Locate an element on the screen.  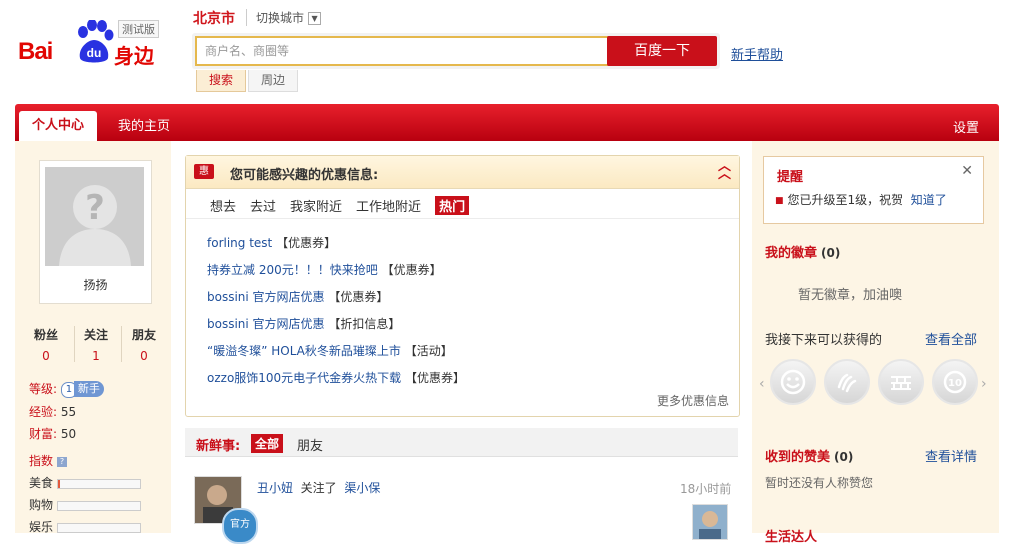
next-badges-label: 我接下来可以获得的 is located at coordinates (824, 340).